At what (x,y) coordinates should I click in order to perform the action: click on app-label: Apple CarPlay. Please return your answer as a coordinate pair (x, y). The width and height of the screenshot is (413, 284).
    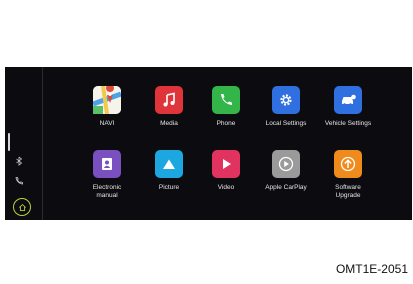
    Looking at the image, I should click on (286, 187).